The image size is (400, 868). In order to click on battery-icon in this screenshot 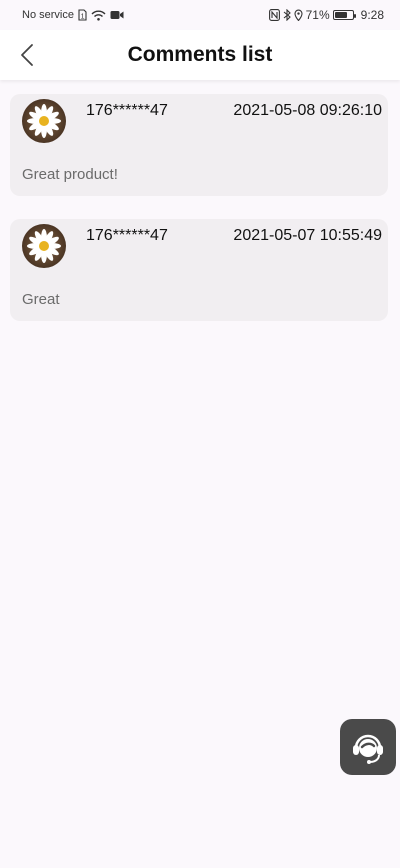, I will do `click(344, 15)`.